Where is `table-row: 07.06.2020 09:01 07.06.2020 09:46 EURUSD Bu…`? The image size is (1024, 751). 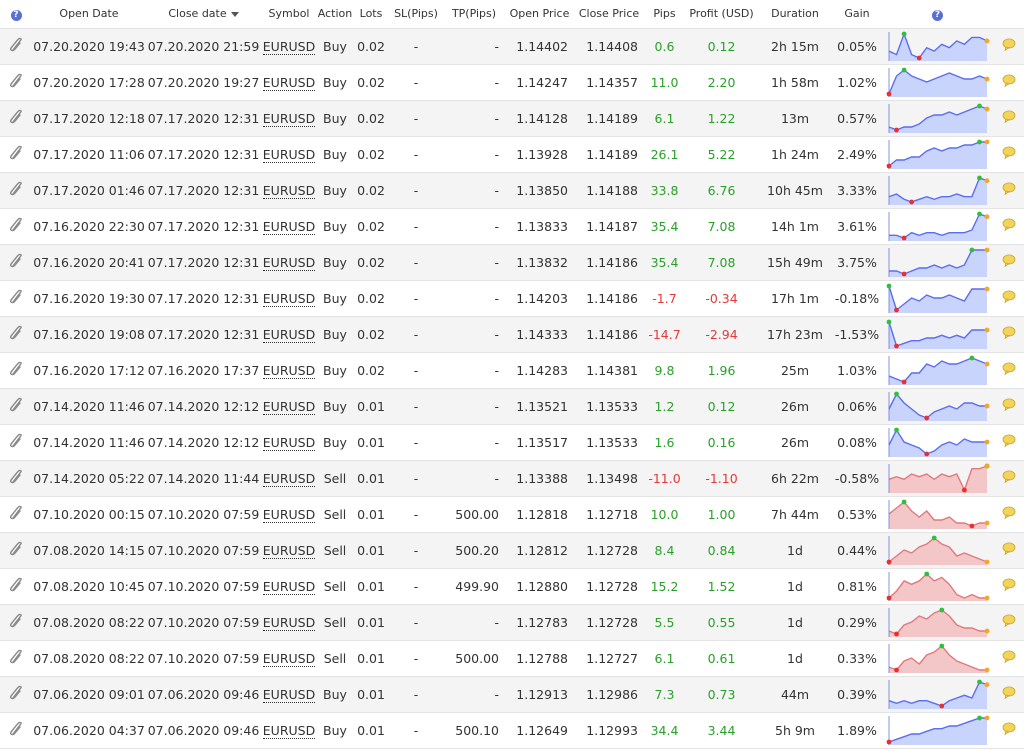 table-row: 07.06.2020 09:01 07.06.2020 09:46 EURUSD Bu… is located at coordinates (512, 694).